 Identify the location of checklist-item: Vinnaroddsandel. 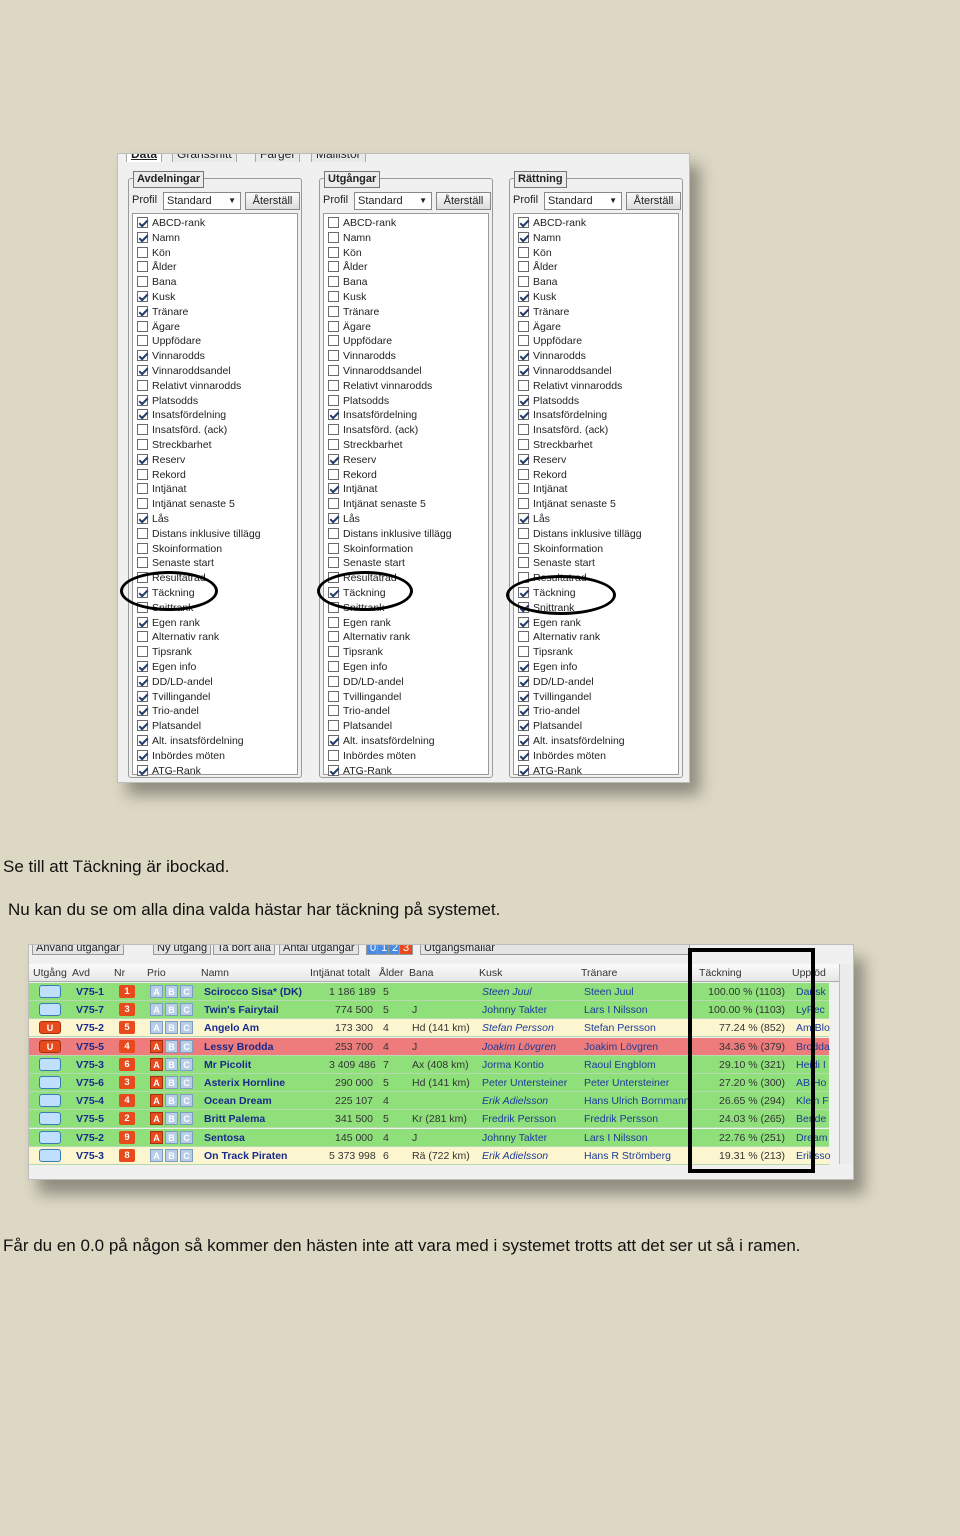
(375, 372).